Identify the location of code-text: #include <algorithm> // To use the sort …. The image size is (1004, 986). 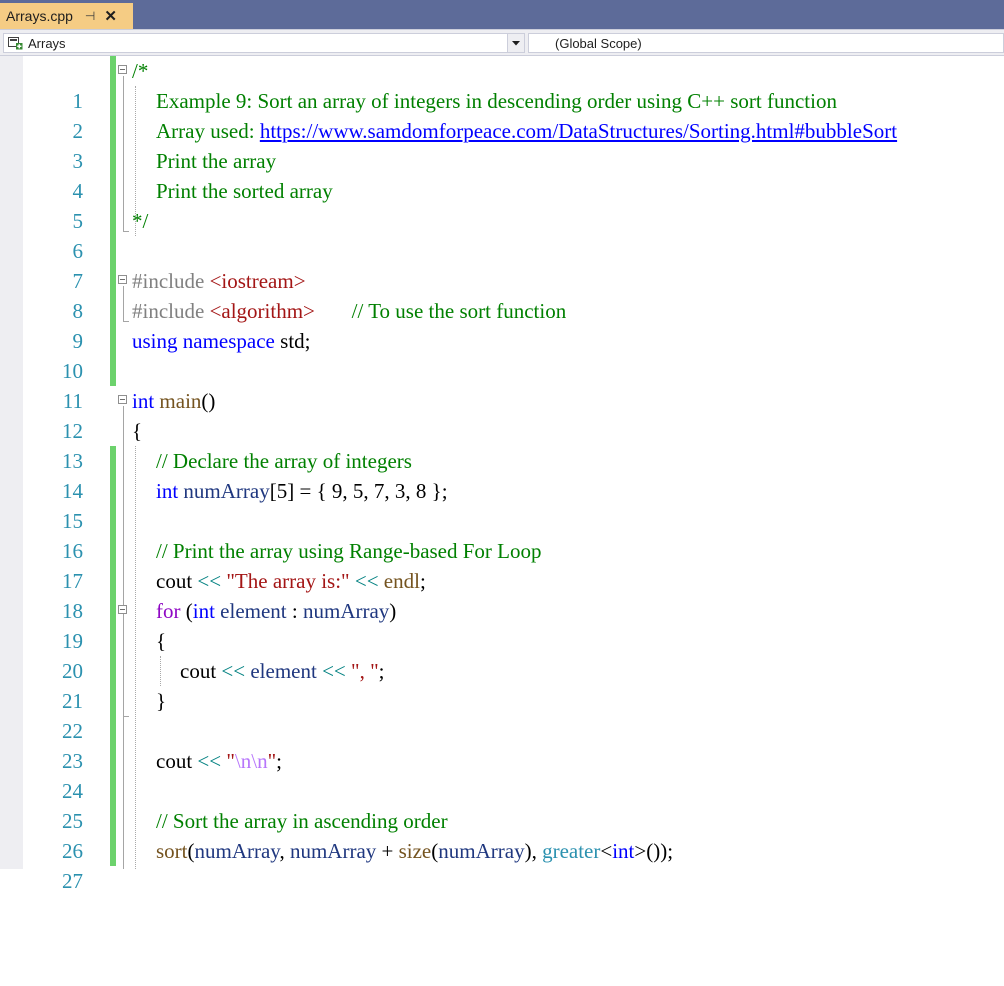
(349, 311).